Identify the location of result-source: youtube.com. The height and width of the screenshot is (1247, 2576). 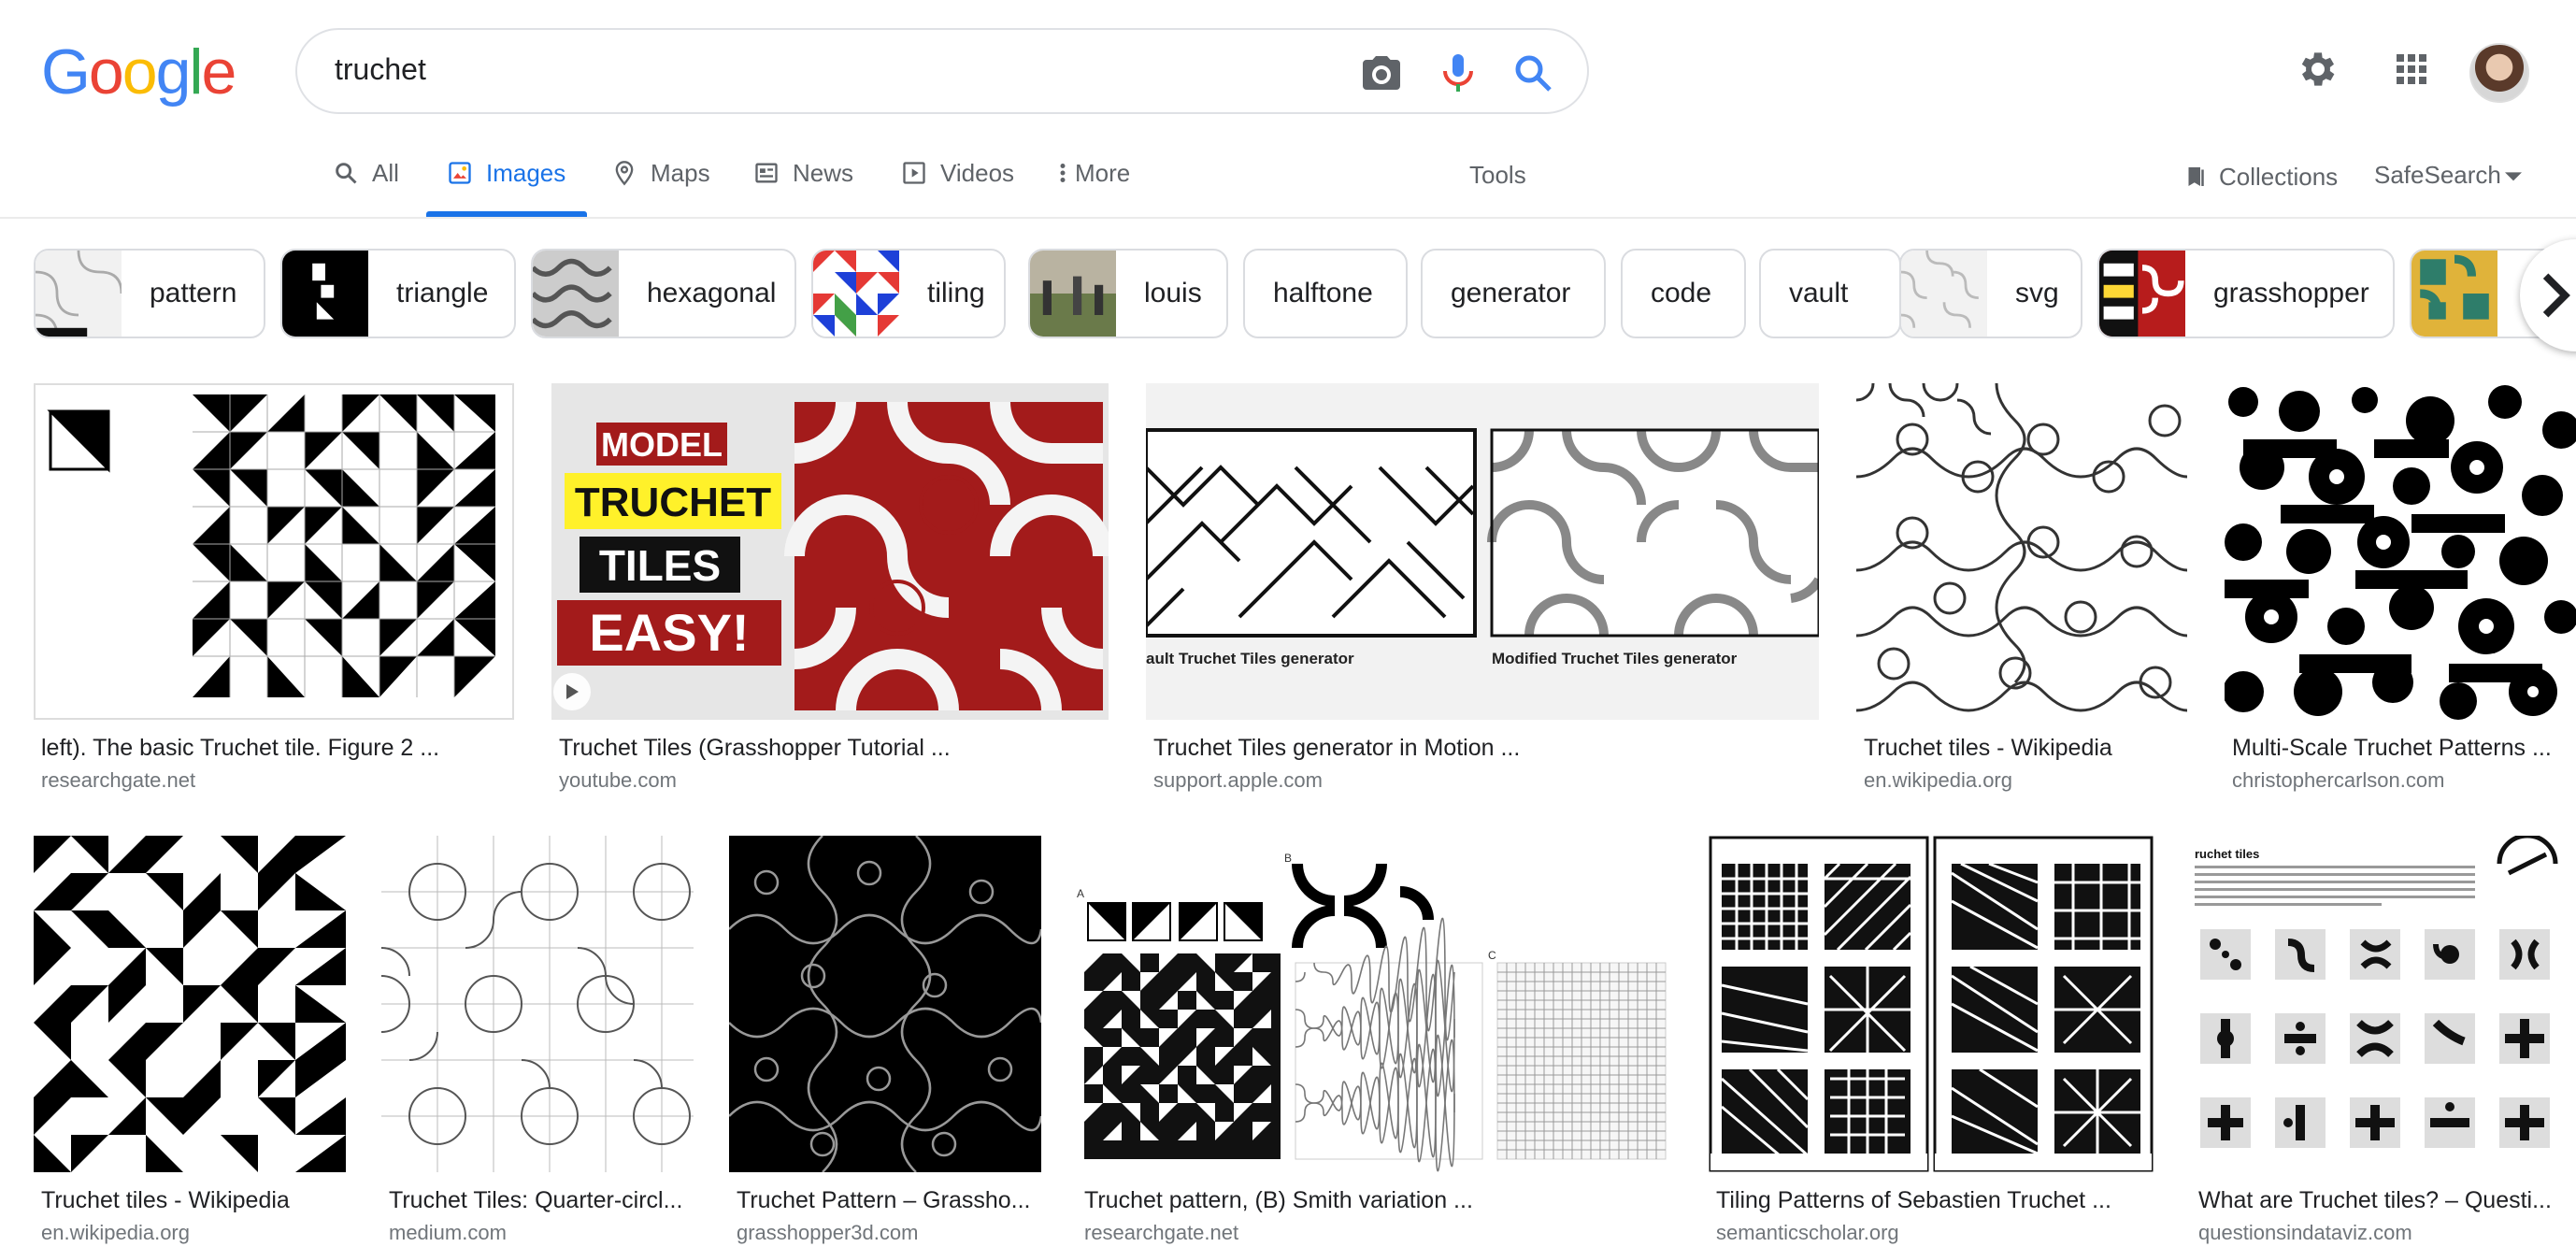
(618, 780).